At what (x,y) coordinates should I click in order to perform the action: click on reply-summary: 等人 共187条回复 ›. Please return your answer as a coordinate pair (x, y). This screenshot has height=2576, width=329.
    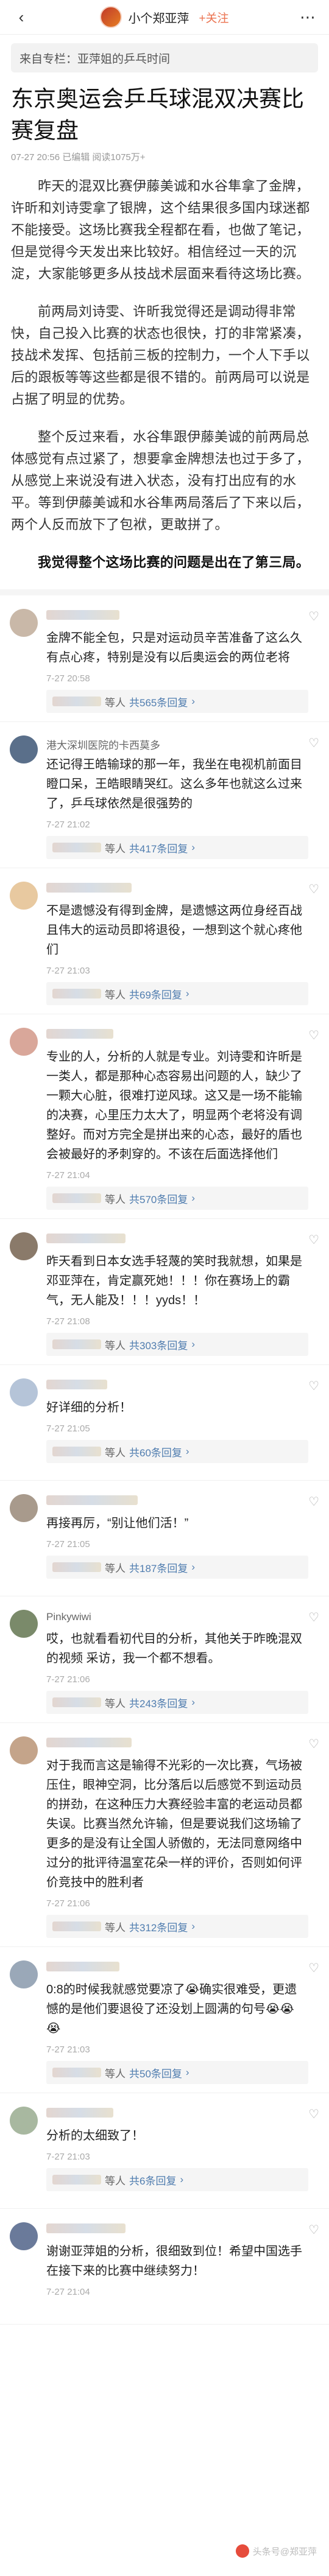
    Looking at the image, I should click on (177, 1567).